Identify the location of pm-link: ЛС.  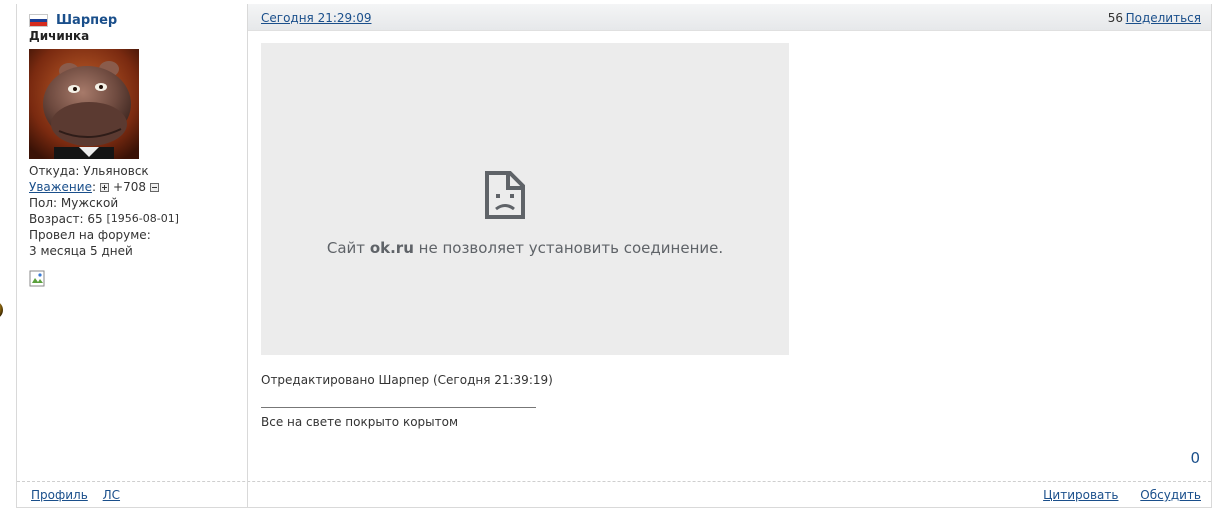
(111, 495).